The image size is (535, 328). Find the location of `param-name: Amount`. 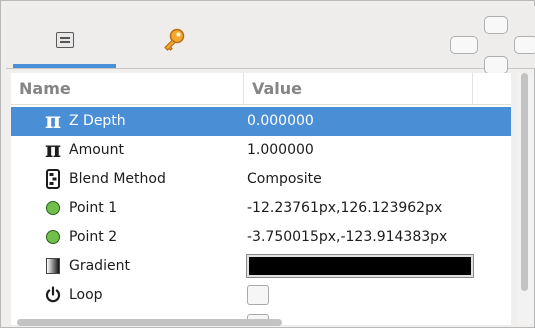

param-name: Amount is located at coordinates (97, 150).